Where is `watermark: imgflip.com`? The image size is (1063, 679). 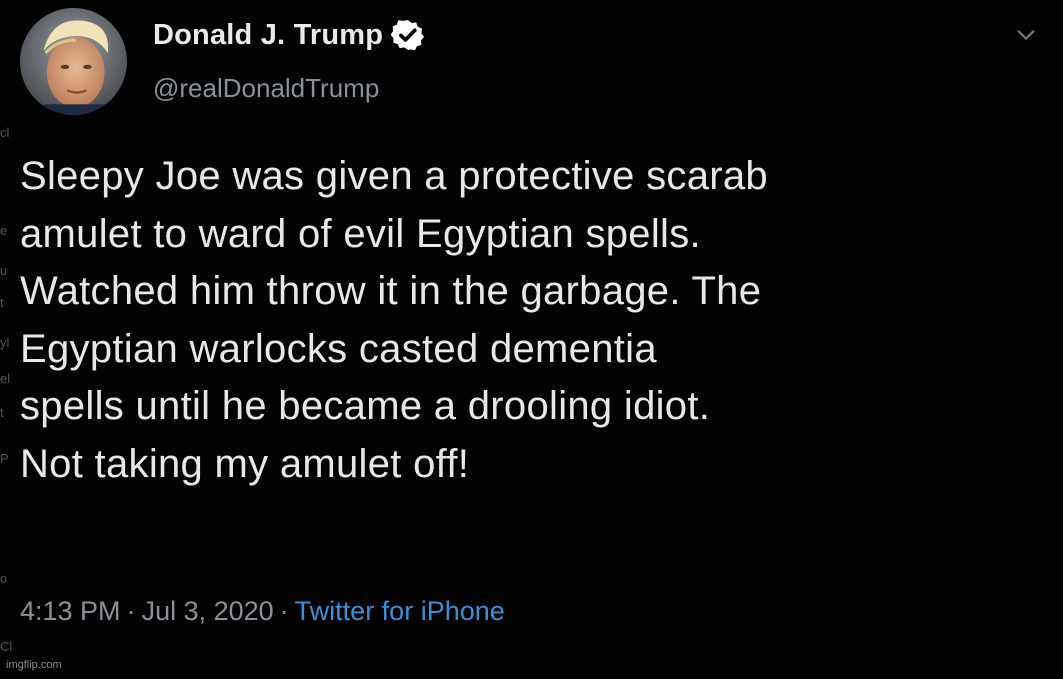
watermark: imgflip.com is located at coordinates (34, 665).